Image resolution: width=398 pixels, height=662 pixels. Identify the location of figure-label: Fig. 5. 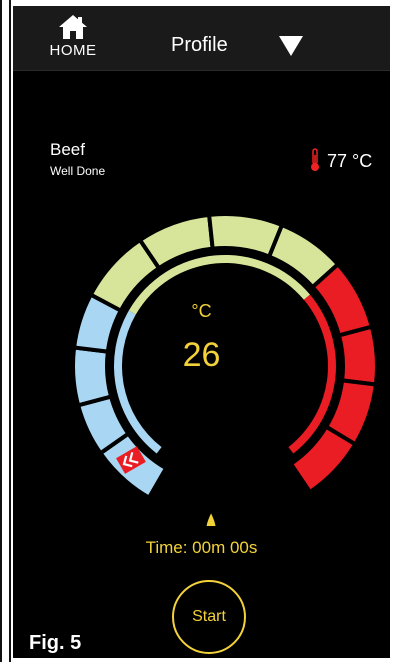
(55, 643).